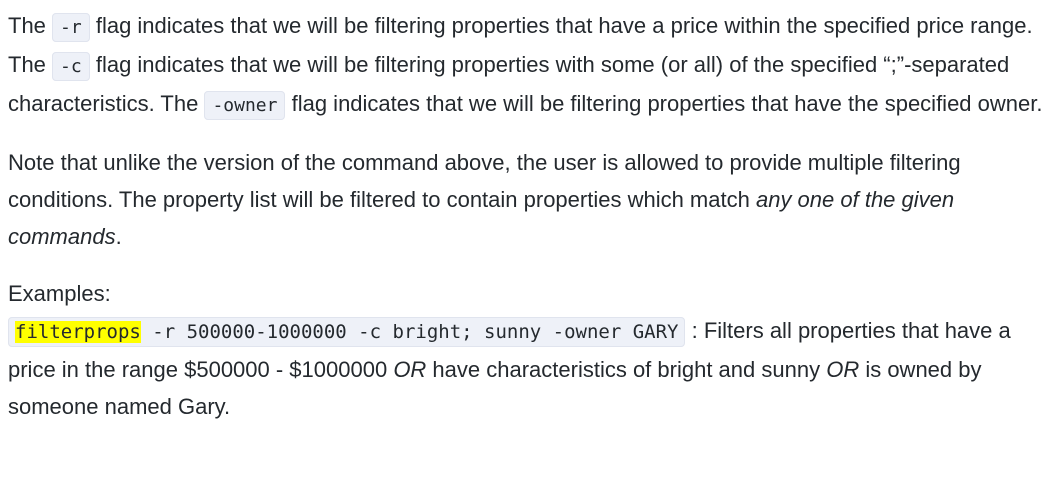 Image resolution: width=1050 pixels, height=480 pixels. I want to click on highlighted-command-name: filterprops, so click(78, 332).